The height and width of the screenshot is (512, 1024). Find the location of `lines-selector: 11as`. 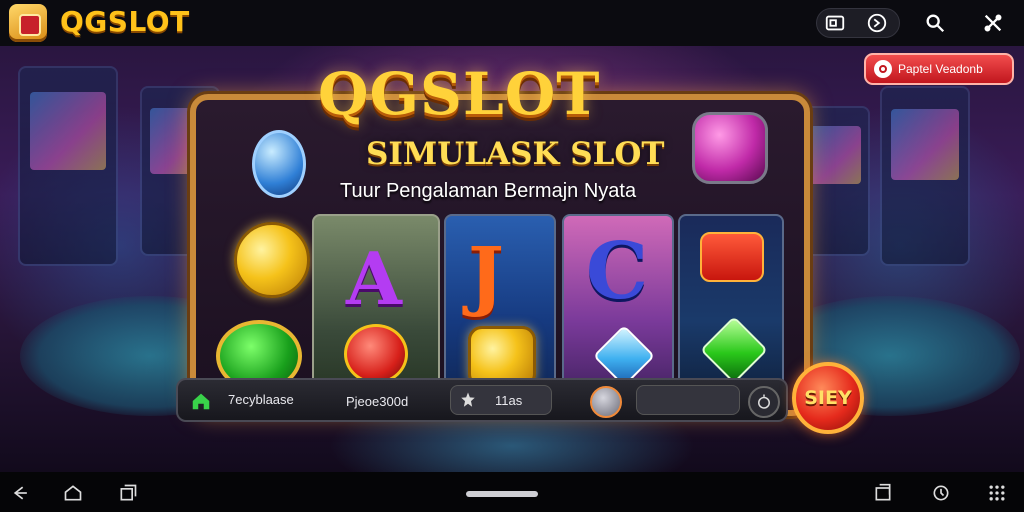

lines-selector: 11as is located at coordinates (501, 400).